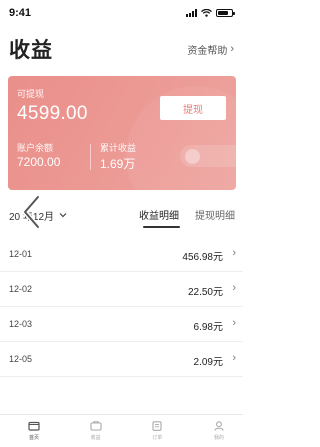 The width and height of the screenshot is (320, 447). I want to click on row-amount: 6.98元, so click(208, 327).